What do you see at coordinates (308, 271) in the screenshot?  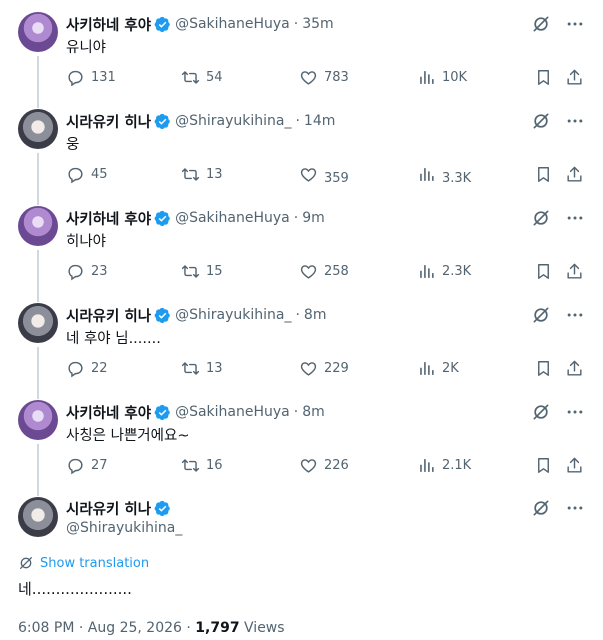 I see `heart-icon` at bounding box center [308, 271].